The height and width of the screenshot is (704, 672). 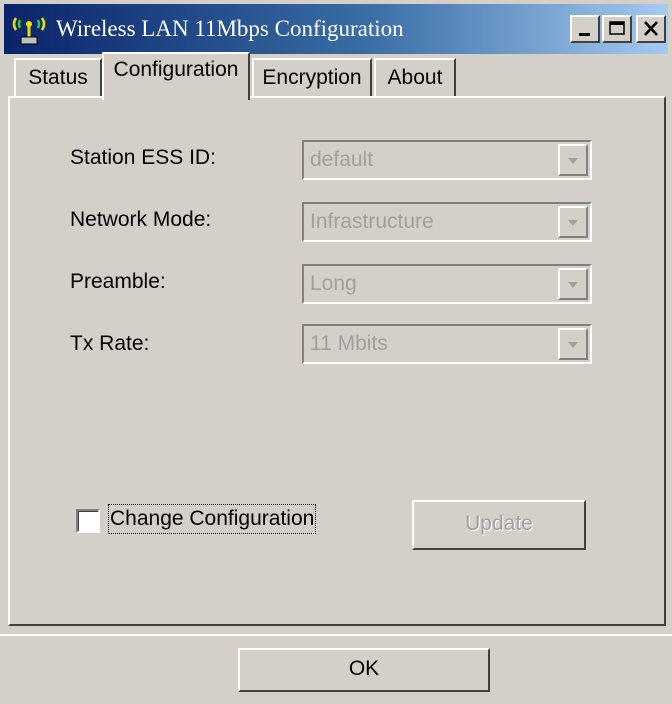 I want to click on tab-label: Status, so click(x=58, y=77).